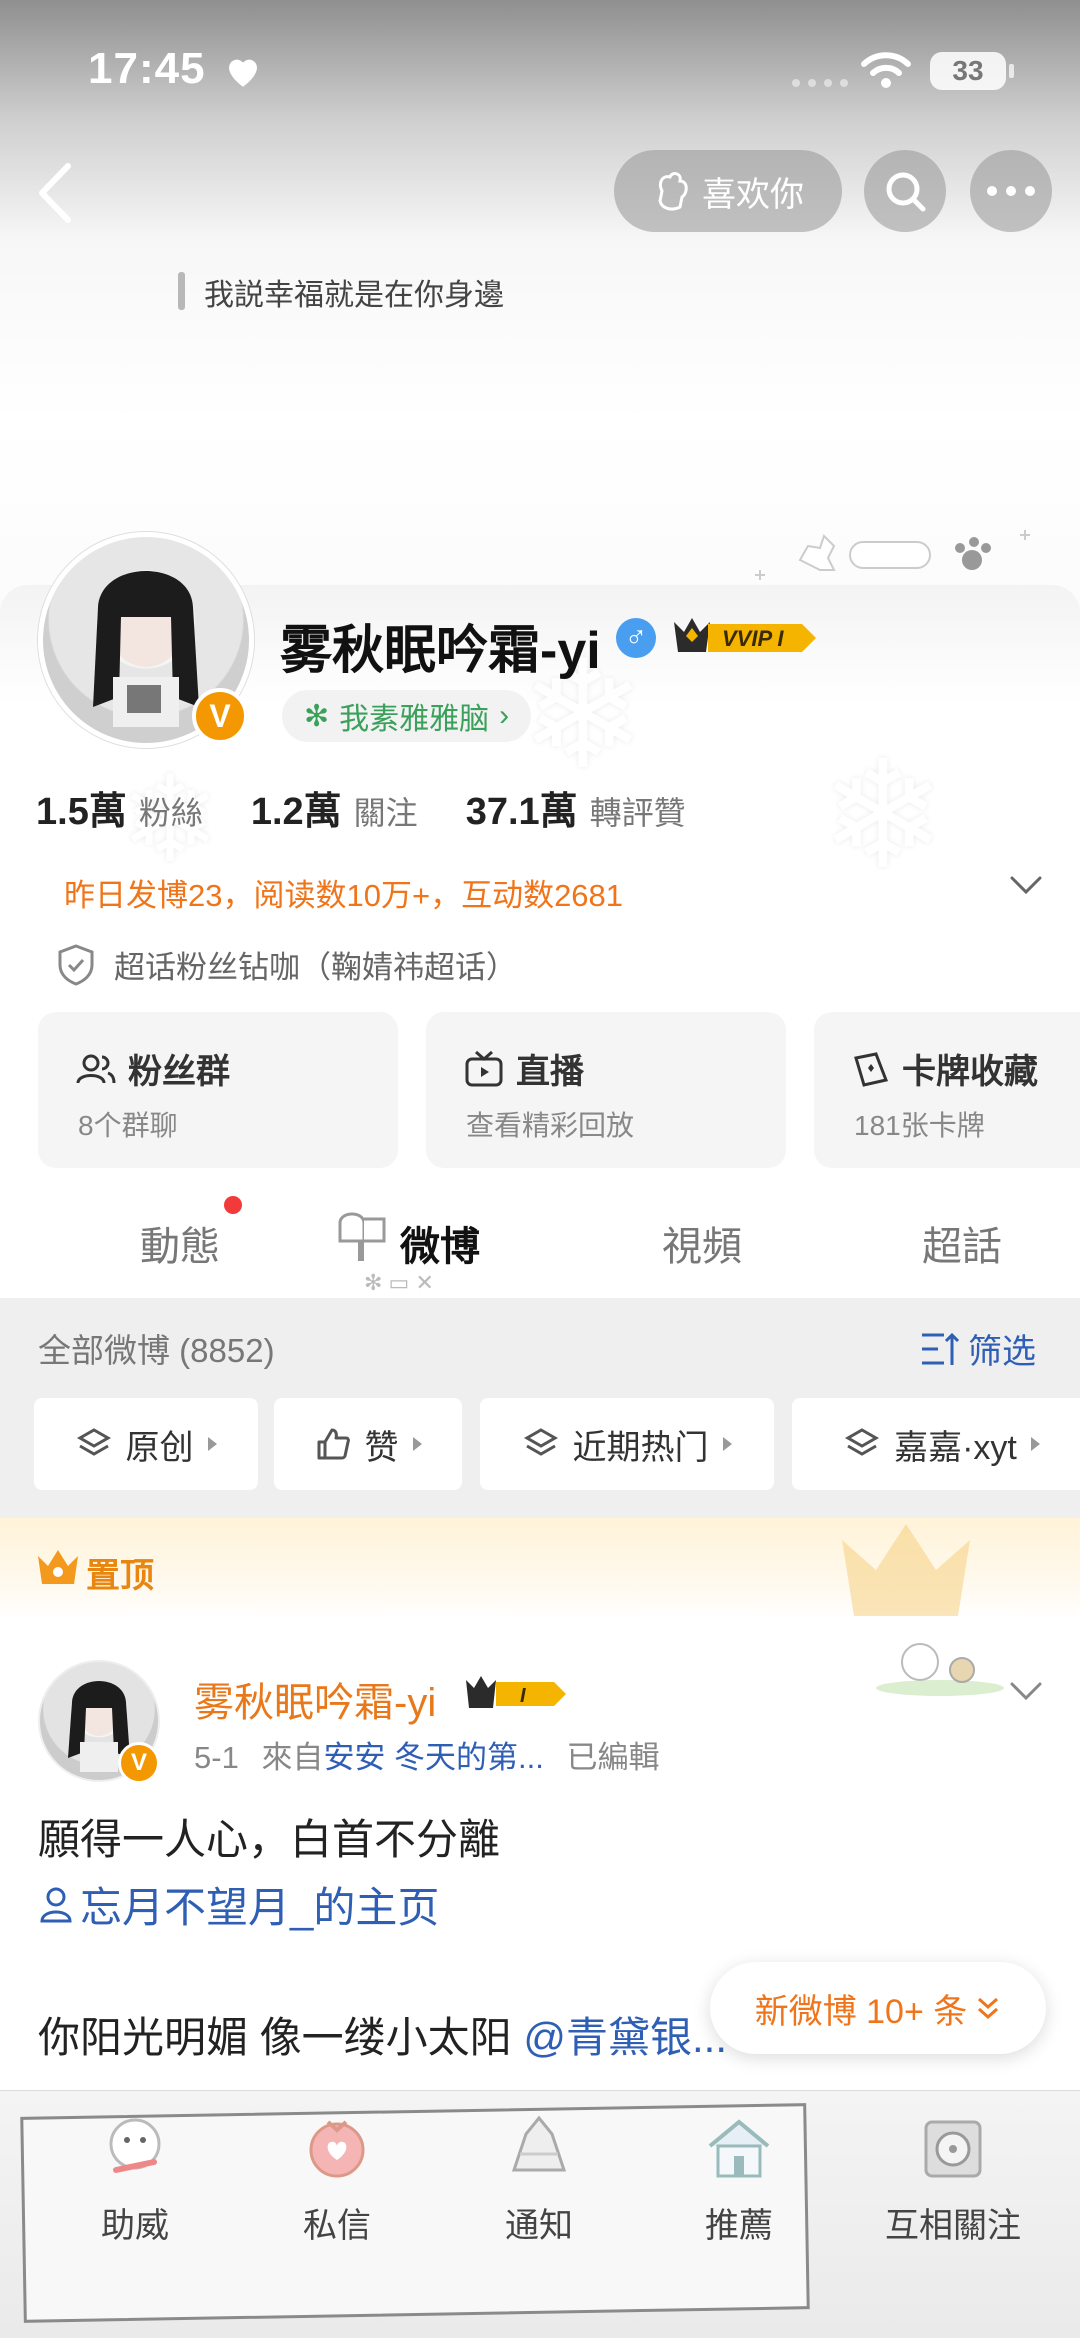 This screenshot has height=2338, width=1080. I want to click on vip-badge: I, so click(515, 1693).